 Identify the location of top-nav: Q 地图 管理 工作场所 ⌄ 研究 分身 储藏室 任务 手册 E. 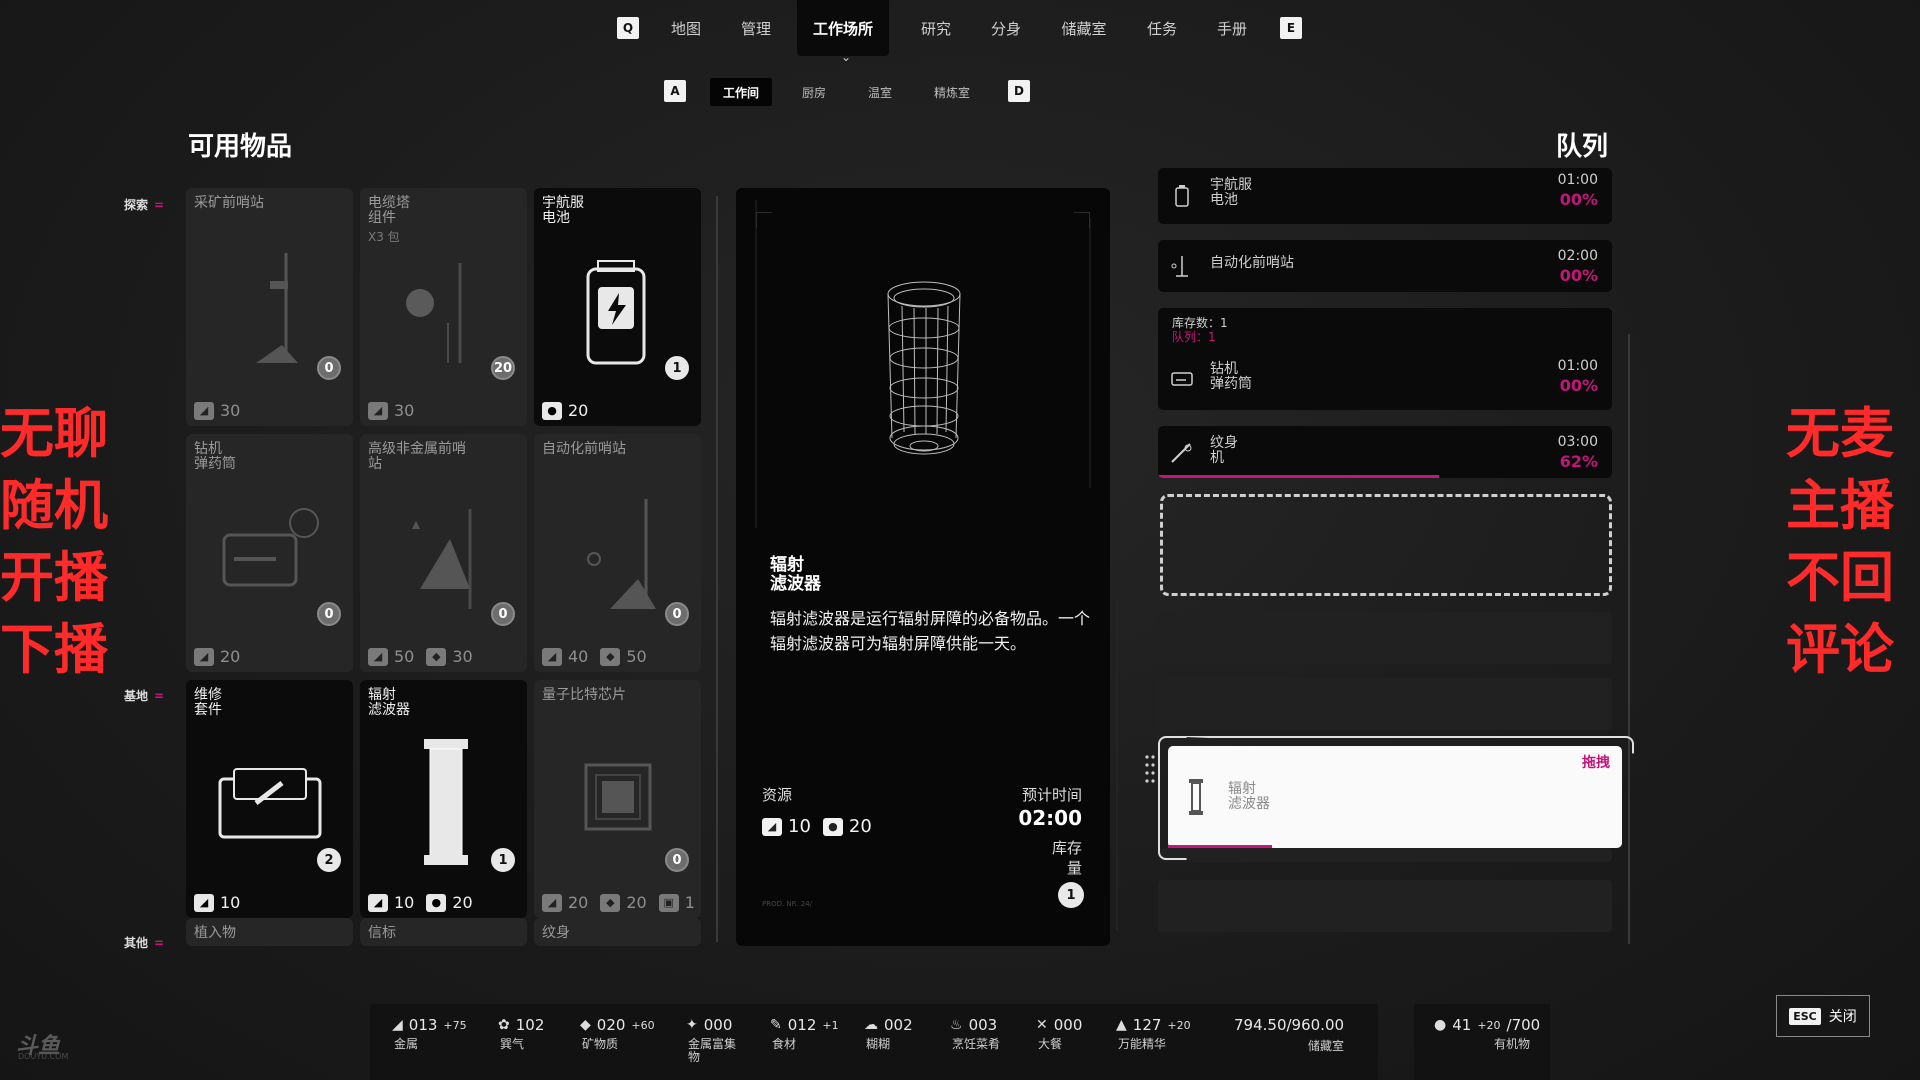
(960, 31).